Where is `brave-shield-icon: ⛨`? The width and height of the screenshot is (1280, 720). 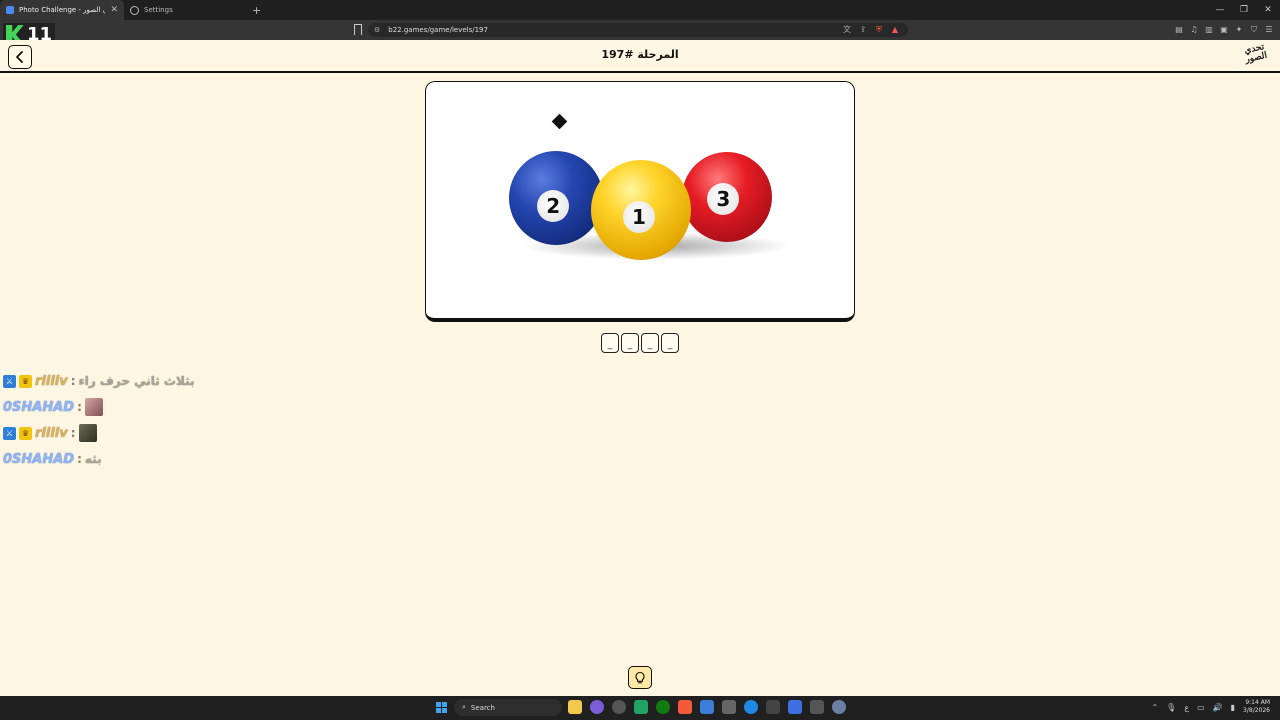
brave-shield-icon: ⛨ is located at coordinates (879, 29).